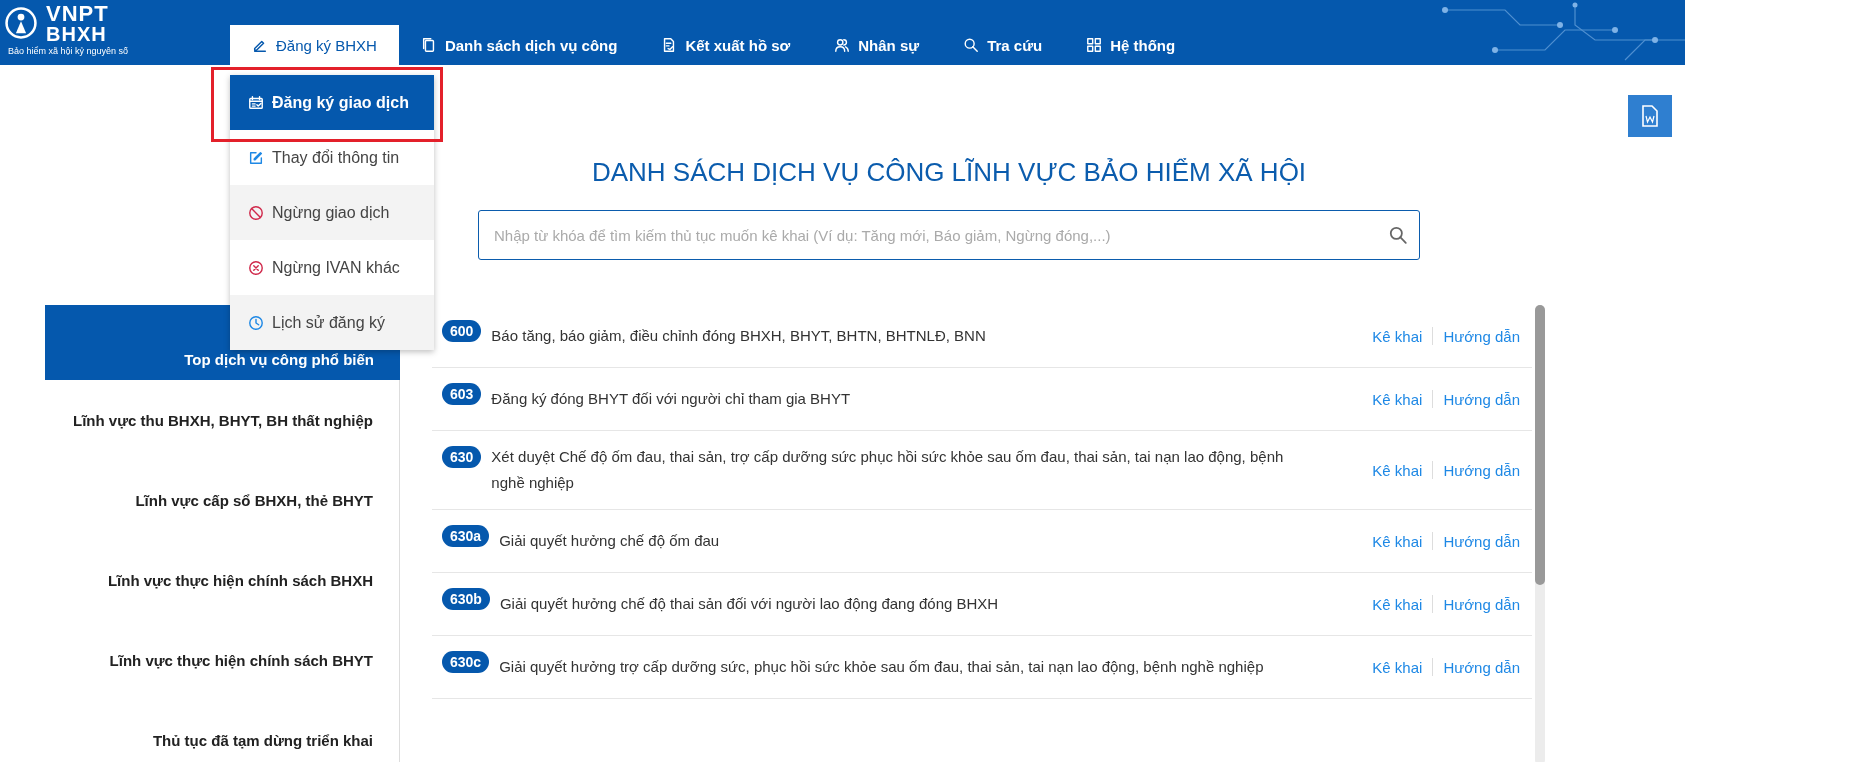 The image size is (1863, 762). What do you see at coordinates (949, 172) in the screenshot?
I see `page-title: DANH SÁCH DỊCH VỤ CÔNG LĨNH VỰC BẢO HIỂM XÃ HỘI` at bounding box center [949, 172].